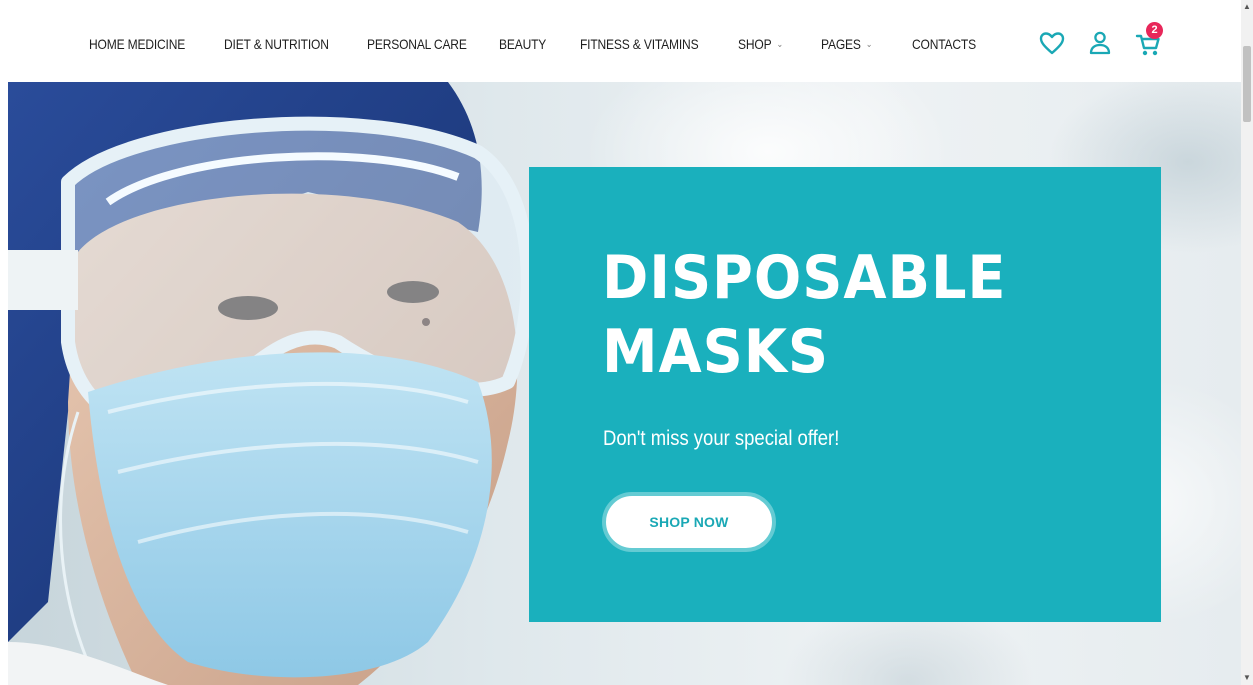  I want to click on promo-title: DISPOSABLE MASKS, so click(804, 315).